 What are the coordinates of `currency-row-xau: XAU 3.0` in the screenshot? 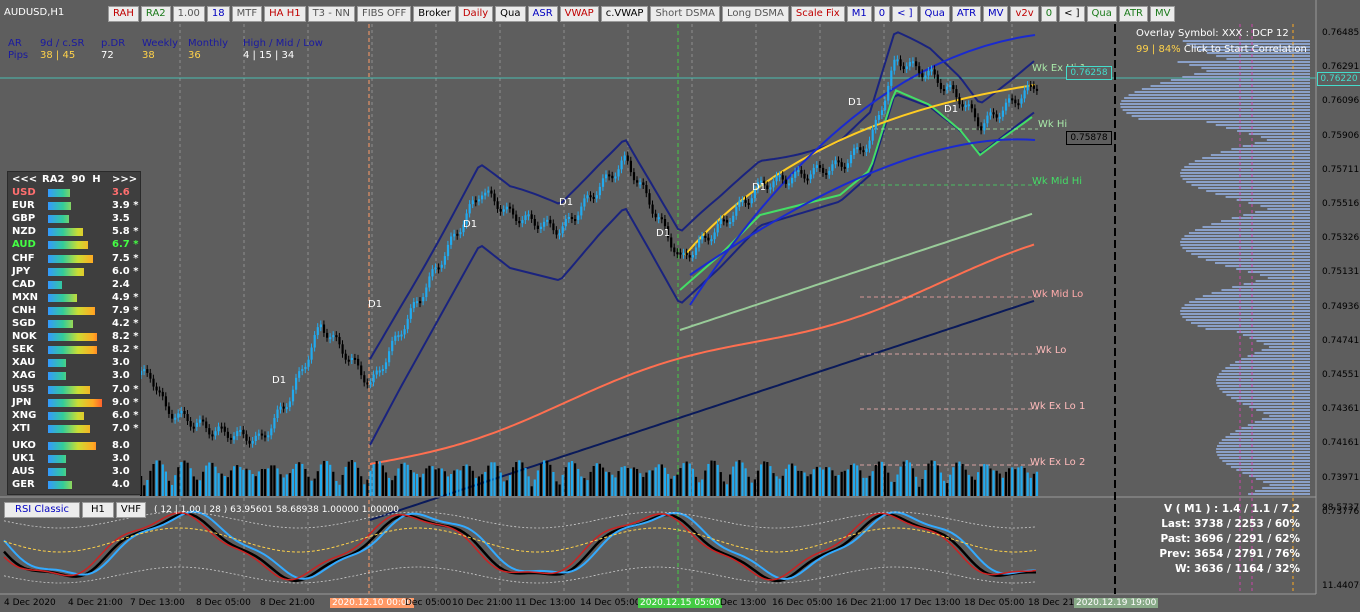 It's located at (74, 363).